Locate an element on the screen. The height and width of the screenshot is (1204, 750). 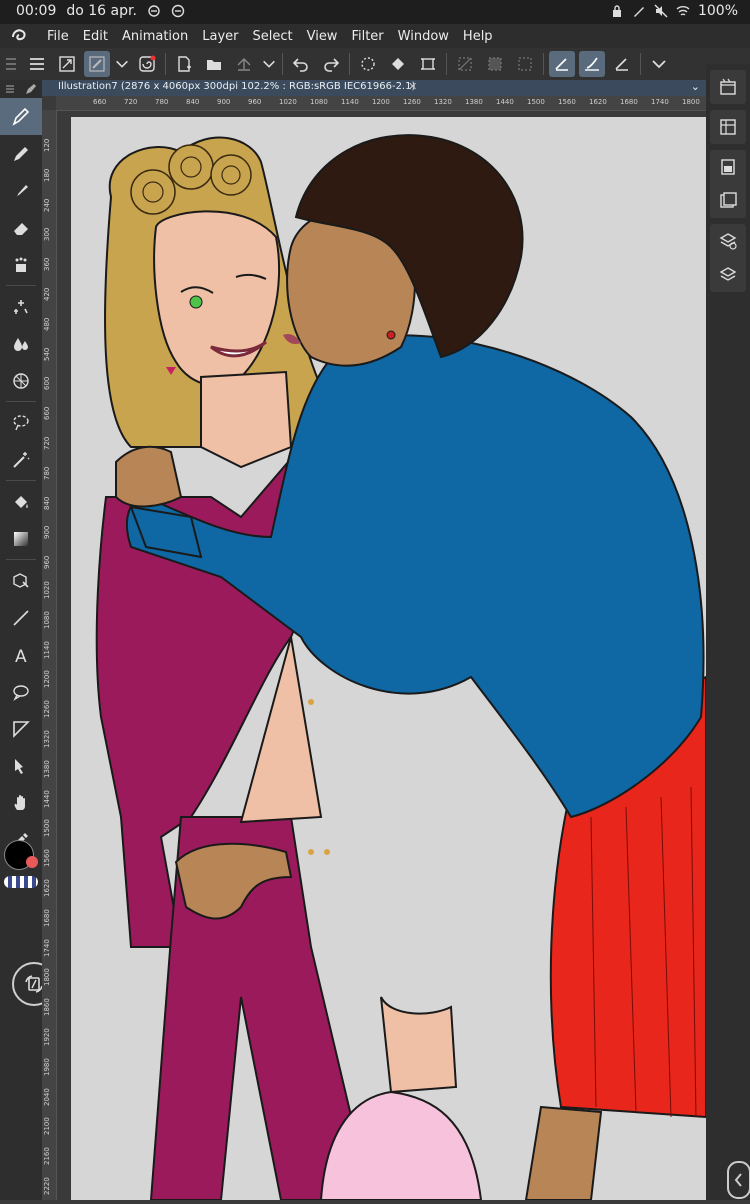
gradient-tool-icon is located at coordinates (21, 538).